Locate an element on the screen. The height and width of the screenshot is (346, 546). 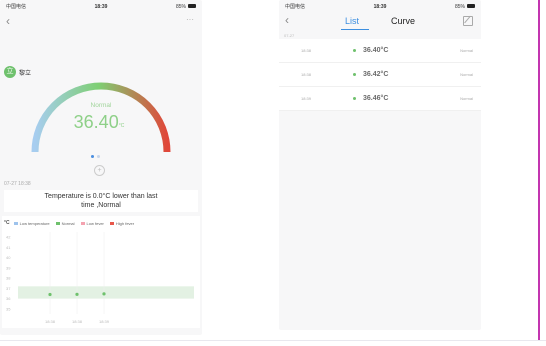
gauge-unit: °C is located at coordinates (122, 126).